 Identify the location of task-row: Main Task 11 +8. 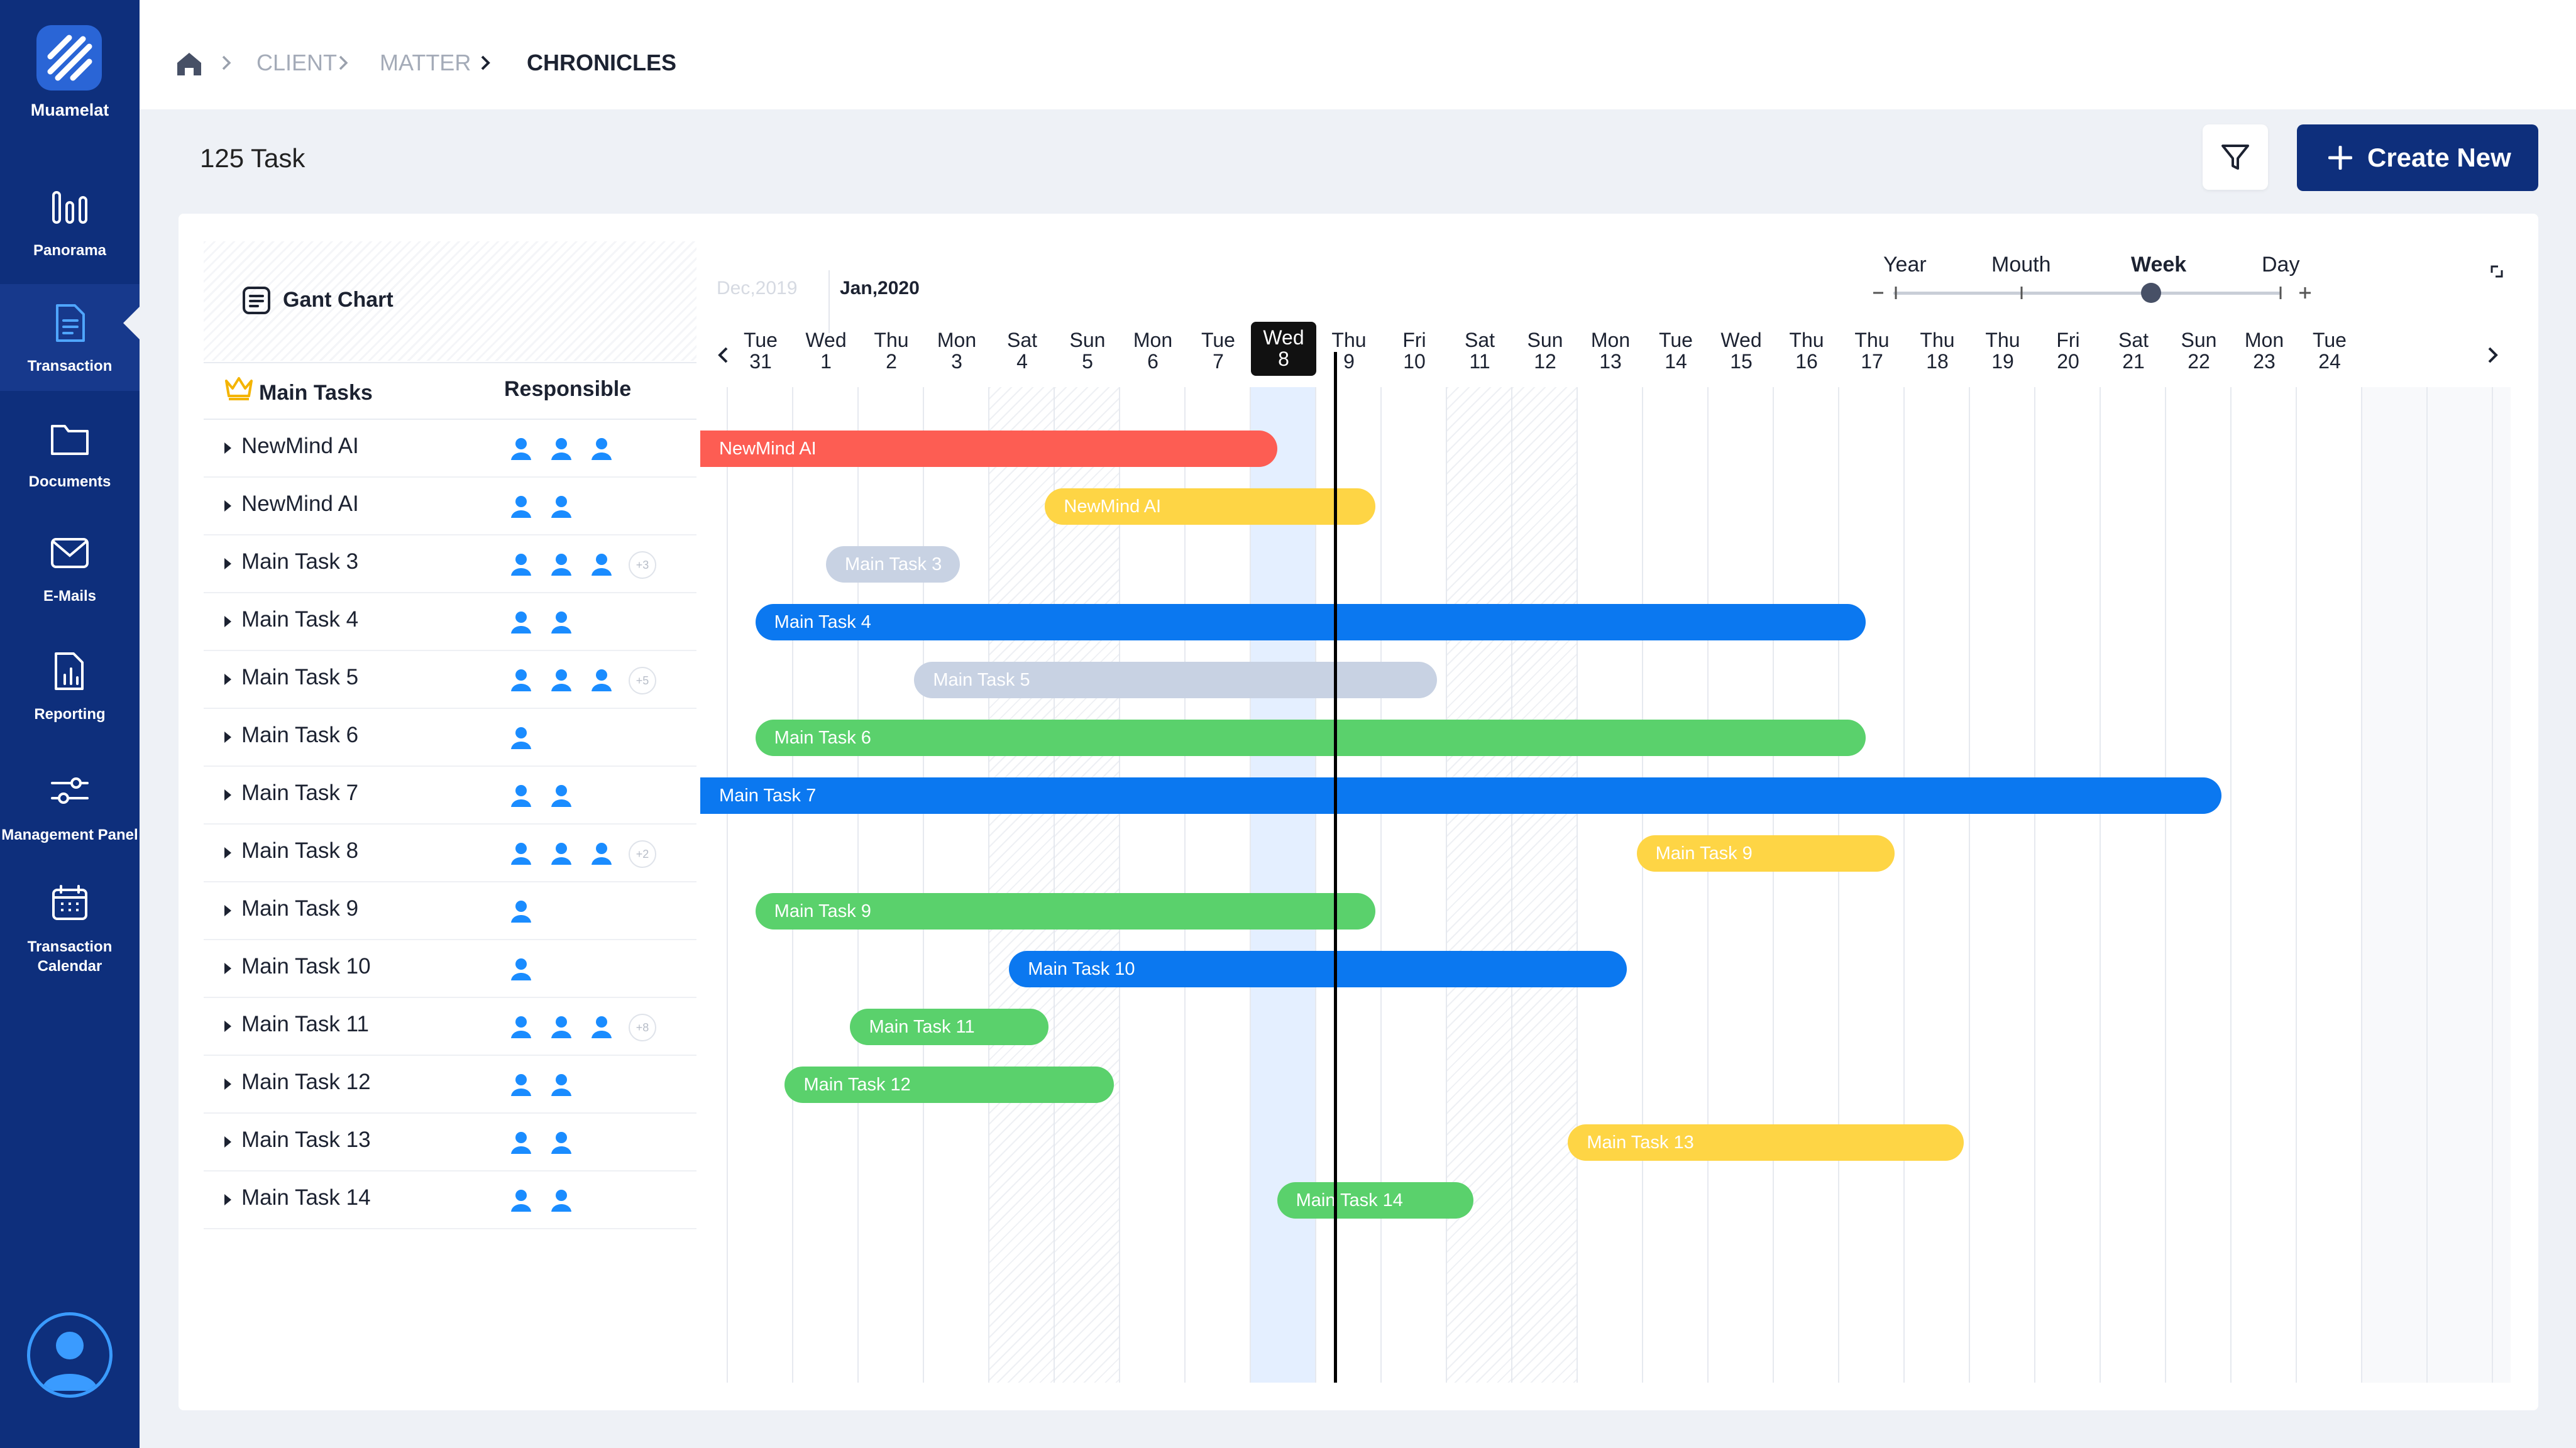
(450, 1027).